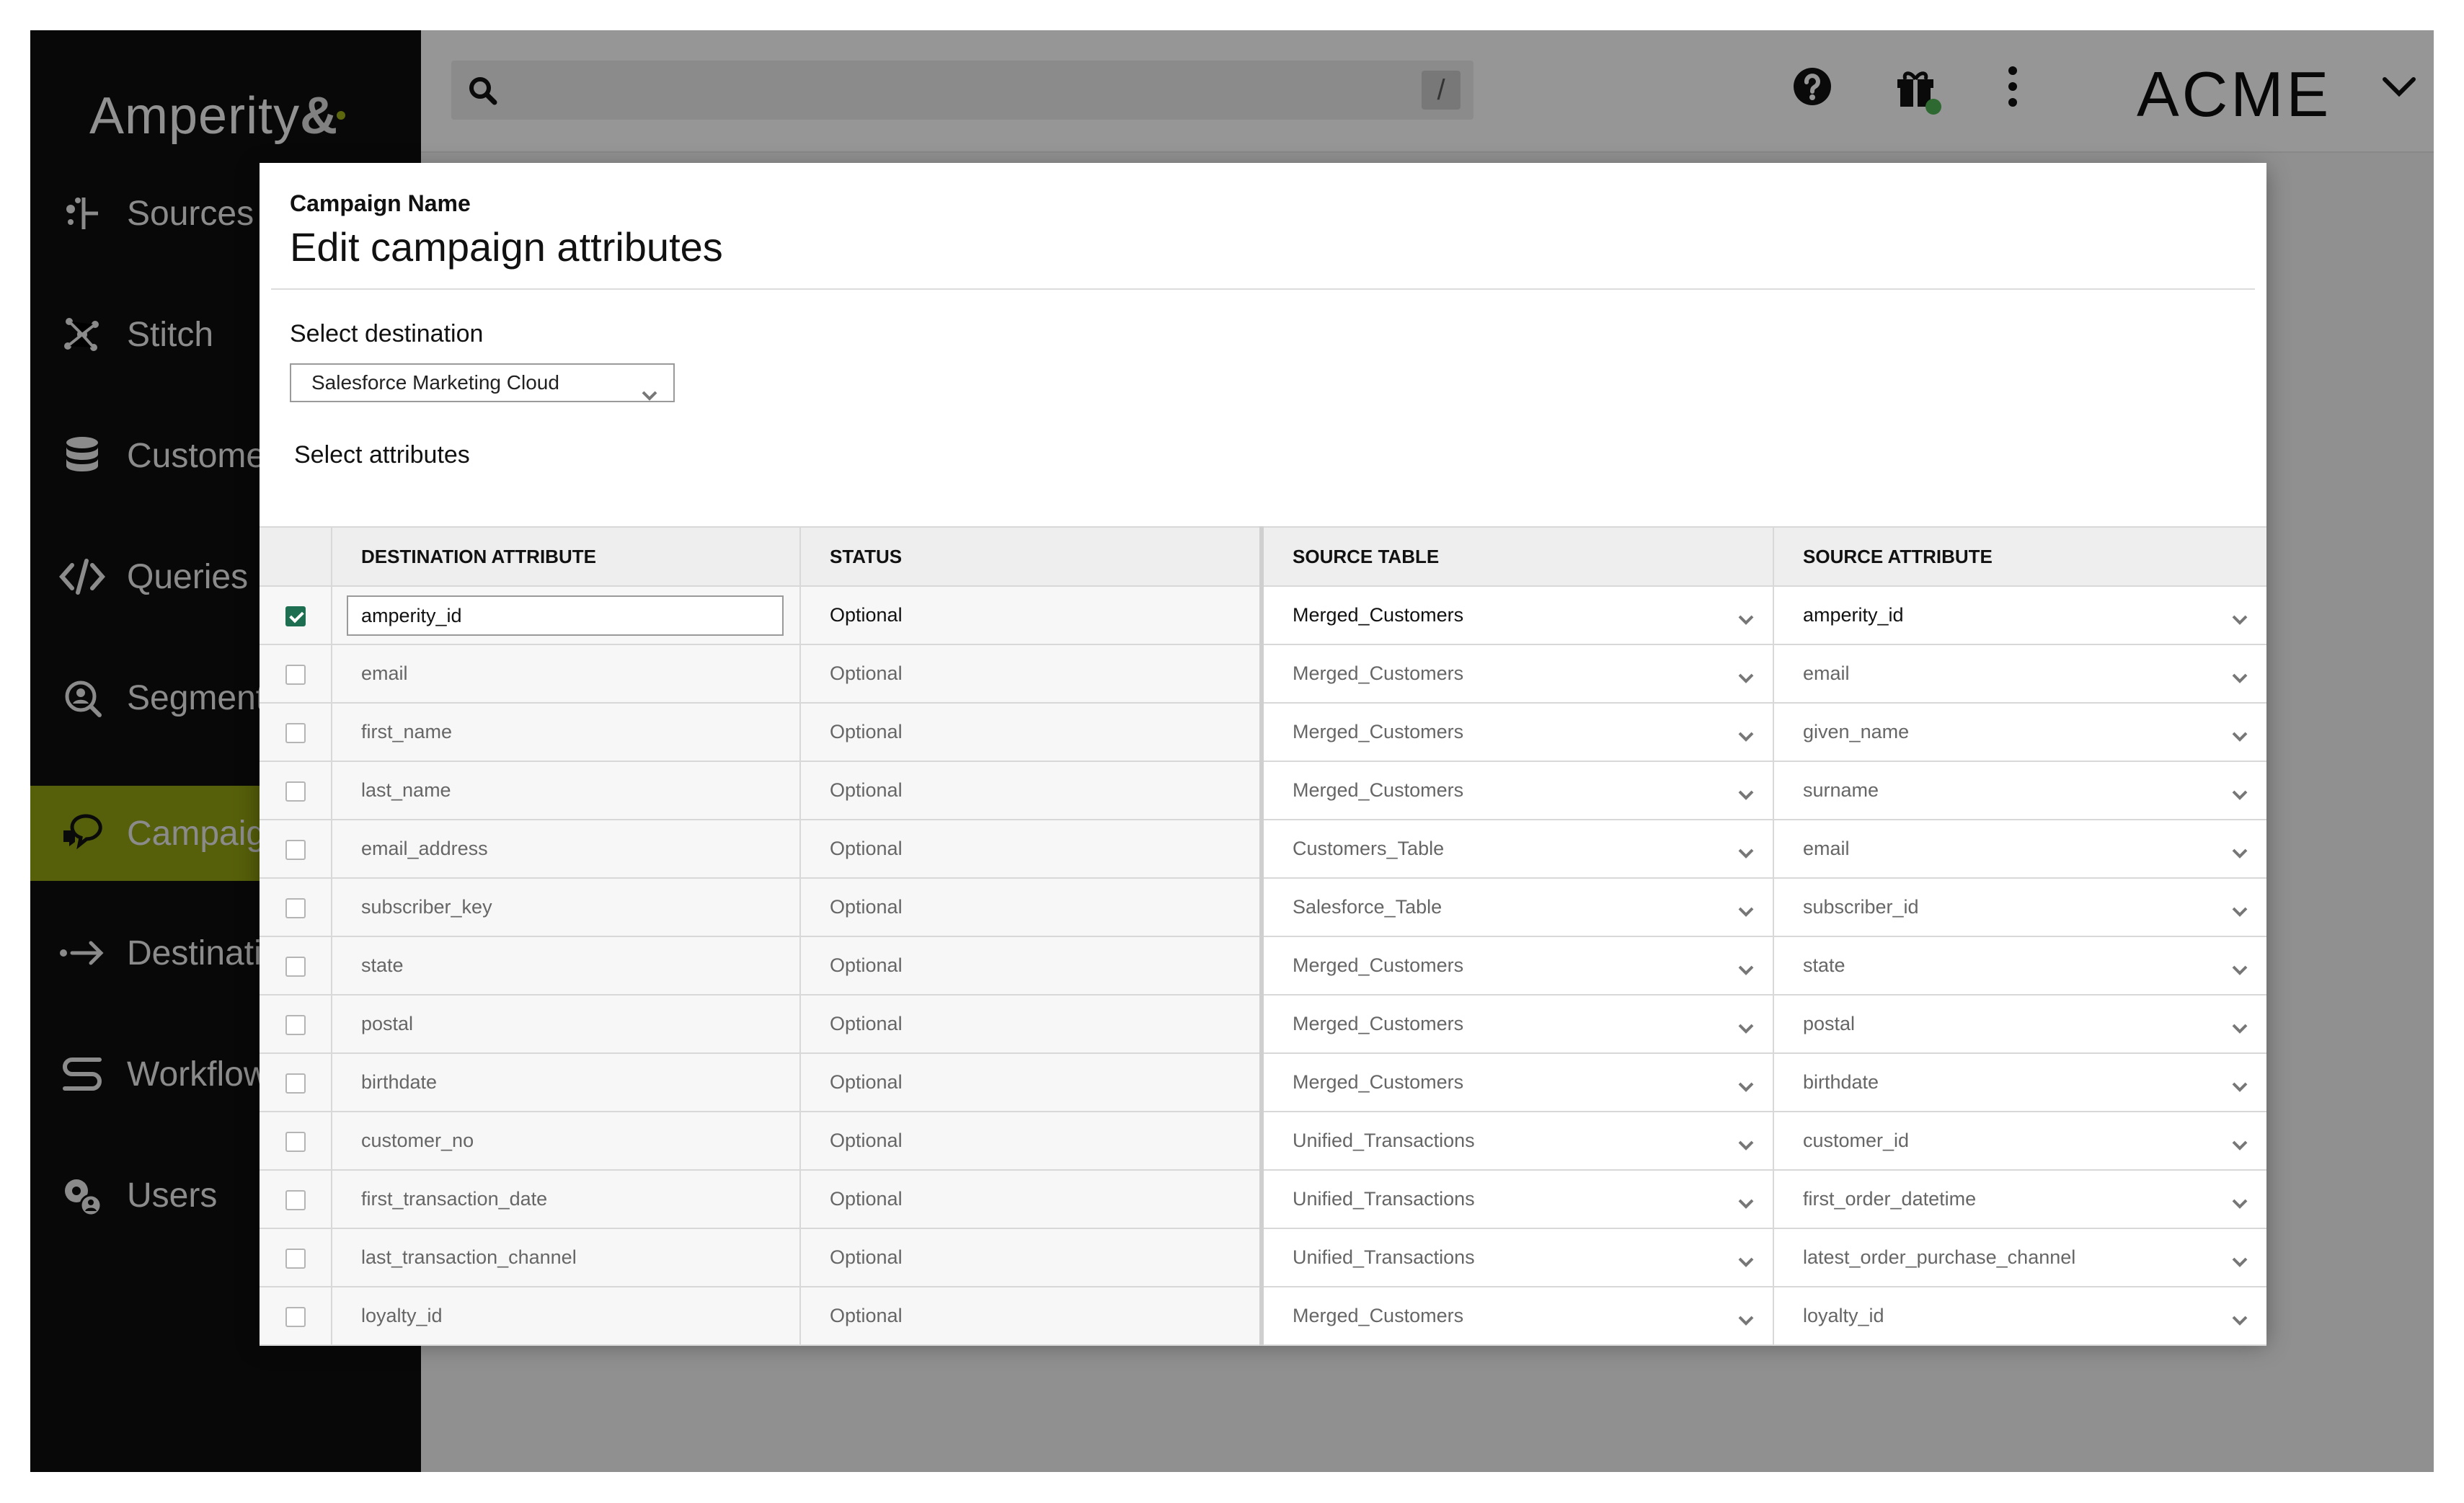  What do you see at coordinates (2019, 790) in the screenshot?
I see `source-attribute-dropdown: surname` at bounding box center [2019, 790].